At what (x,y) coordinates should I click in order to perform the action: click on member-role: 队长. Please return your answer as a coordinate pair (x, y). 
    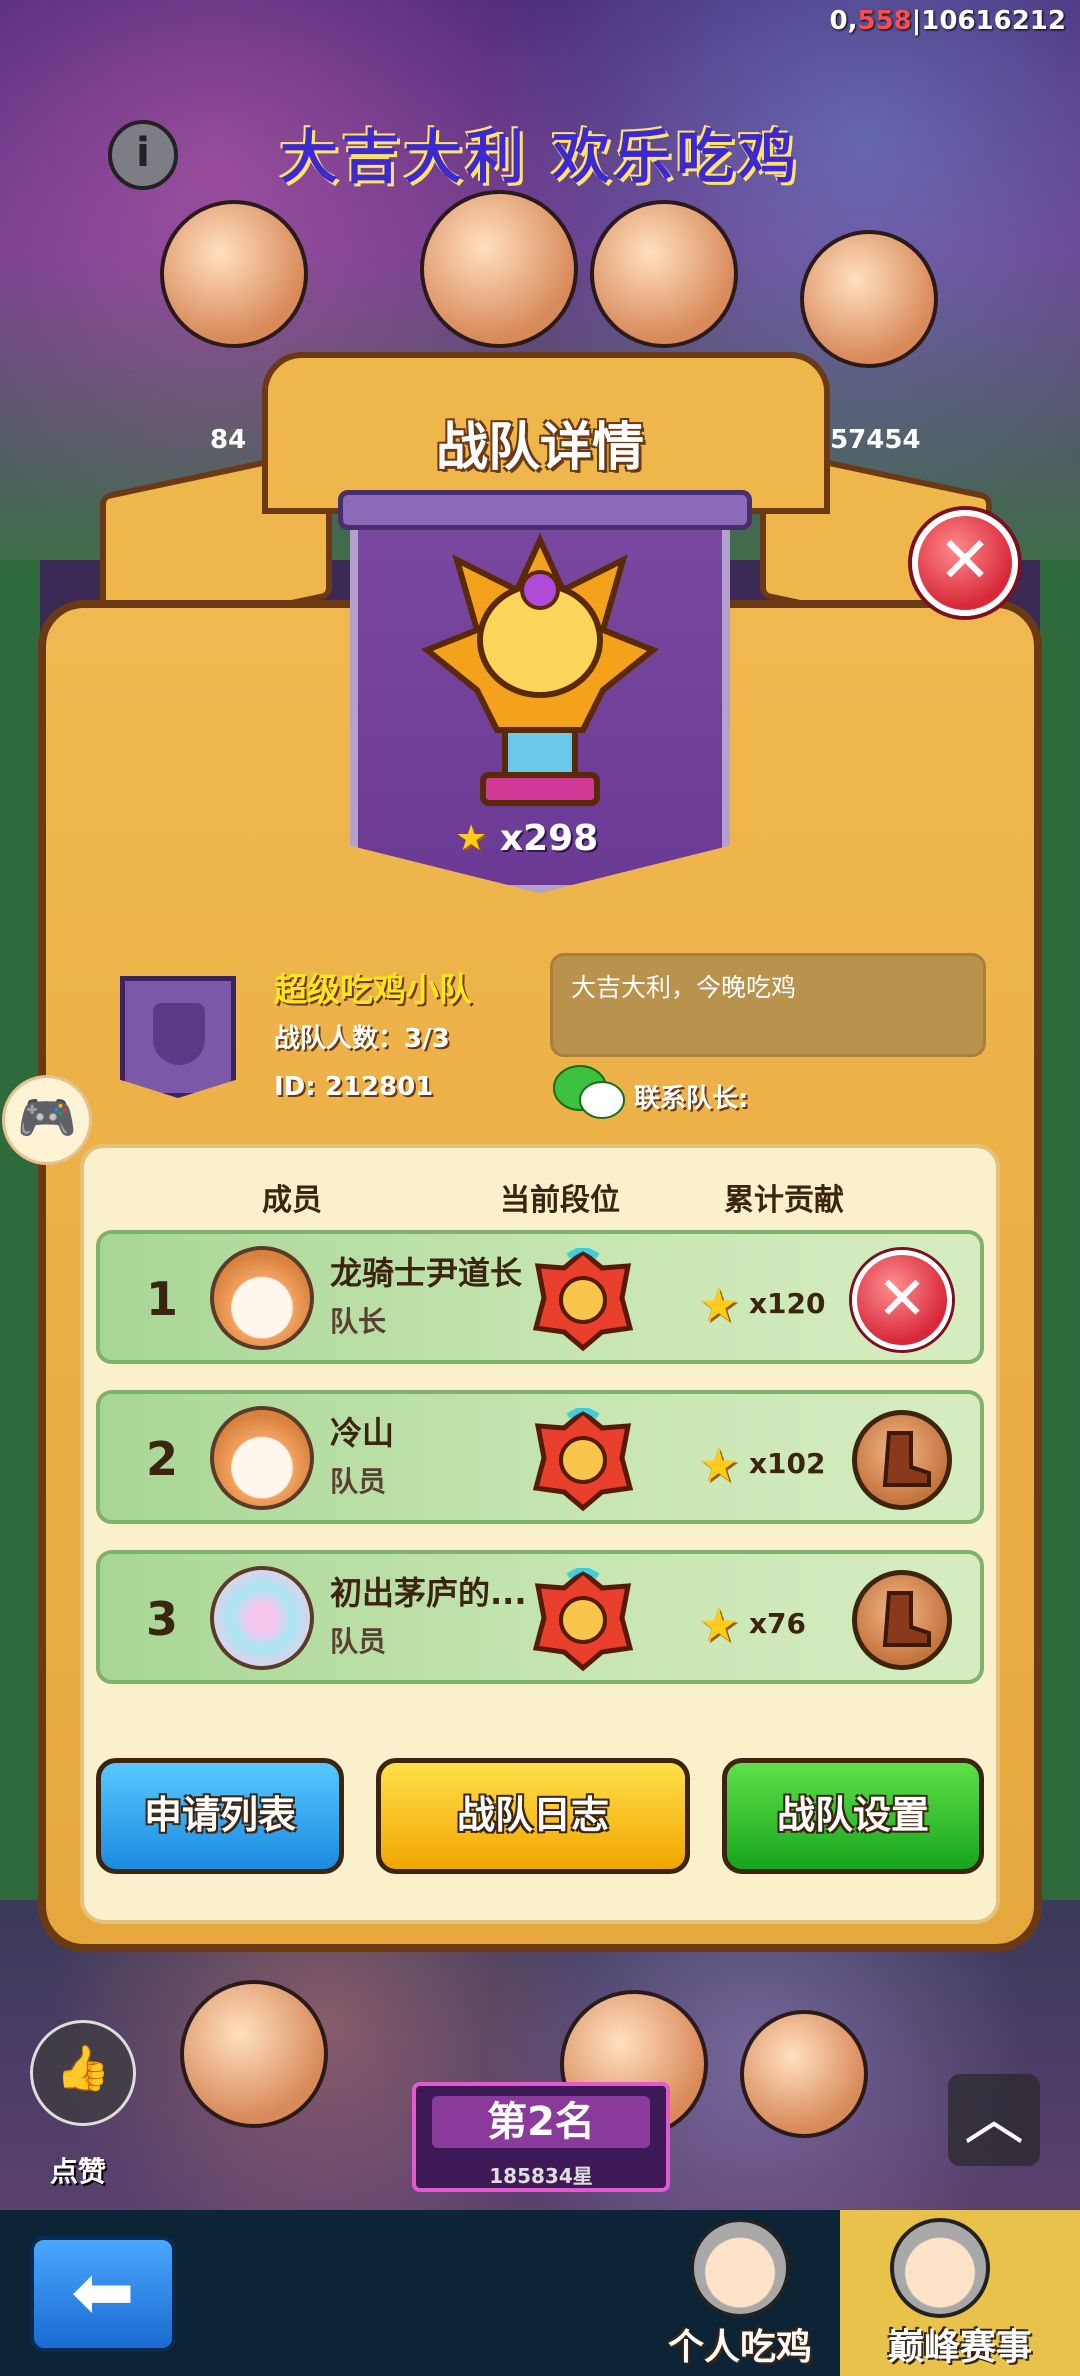
    Looking at the image, I should click on (358, 1321).